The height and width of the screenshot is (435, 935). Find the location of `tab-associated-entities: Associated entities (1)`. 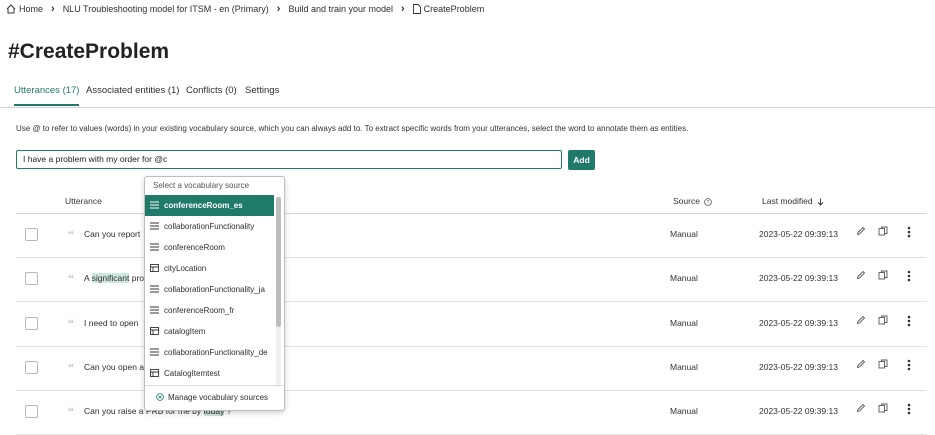

tab-associated-entities: Associated entities (1) is located at coordinates (132, 94).